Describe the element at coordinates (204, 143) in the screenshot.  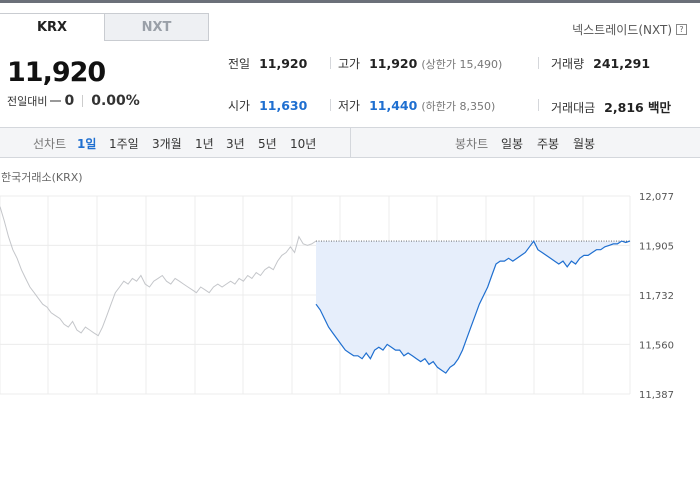
I see `range-1y: 1년` at that location.